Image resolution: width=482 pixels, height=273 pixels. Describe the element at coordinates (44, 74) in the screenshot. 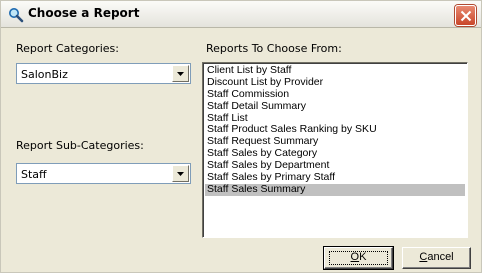

I see `report-categories-value: SalonBiz` at that location.